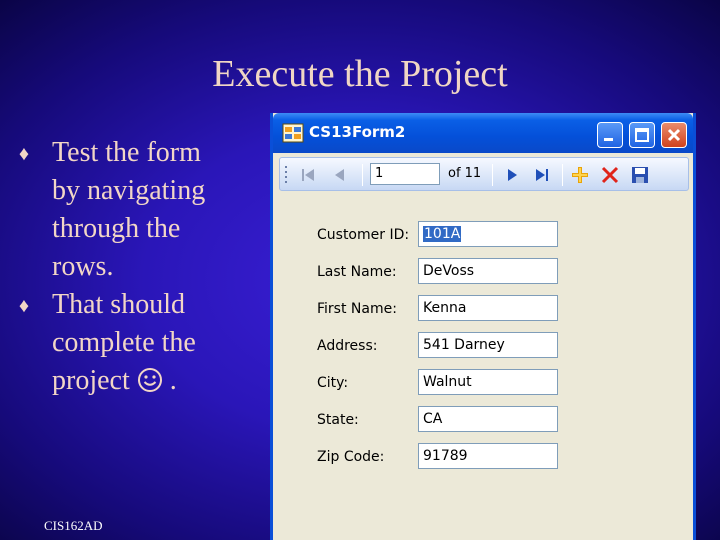 This screenshot has height=540, width=720. What do you see at coordinates (483, 133) in the screenshot?
I see `window-titlebar: CS13Form2` at bounding box center [483, 133].